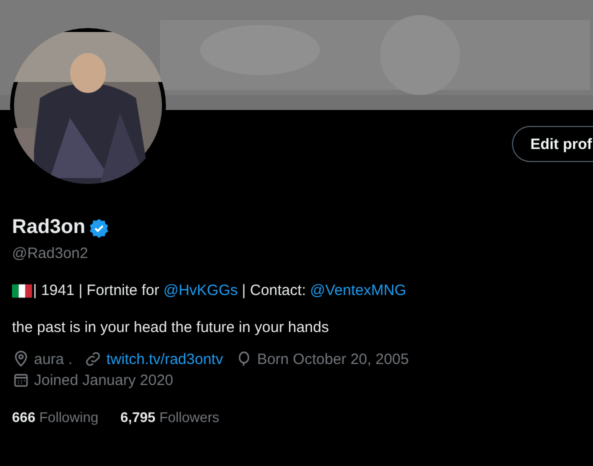  I want to click on follow-count-link: 666 Following, so click(55, 417).